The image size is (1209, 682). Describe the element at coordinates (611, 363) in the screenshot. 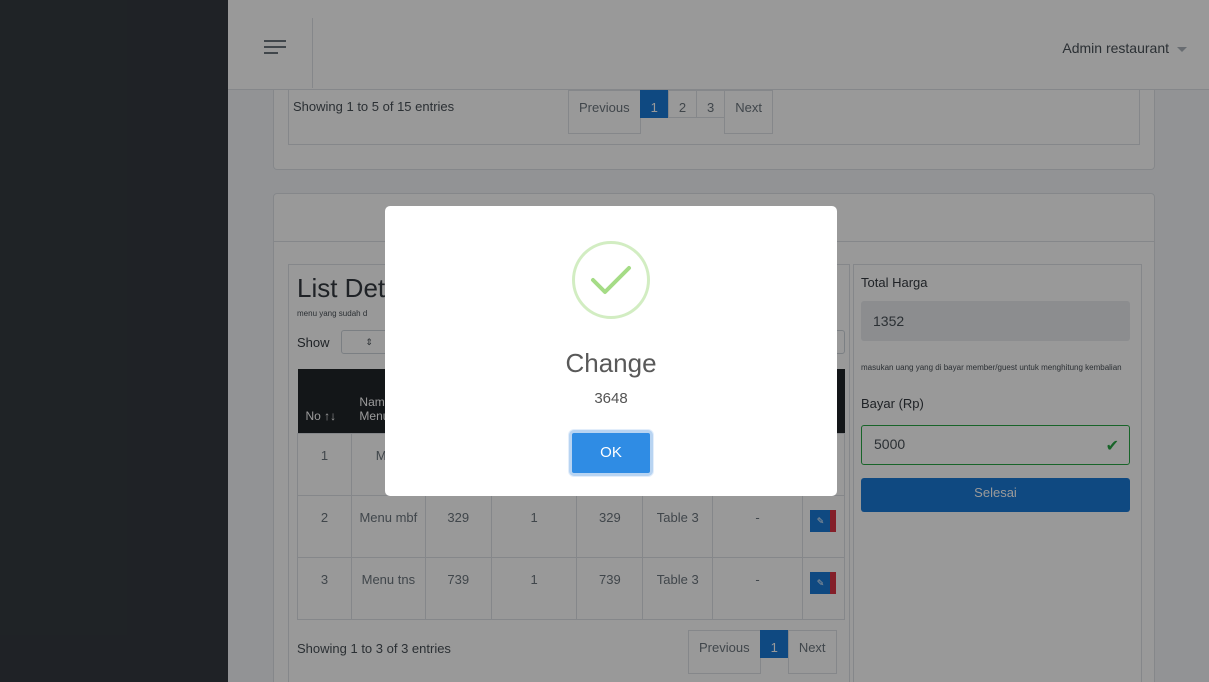

I see `dialog-title: Change` at that location.